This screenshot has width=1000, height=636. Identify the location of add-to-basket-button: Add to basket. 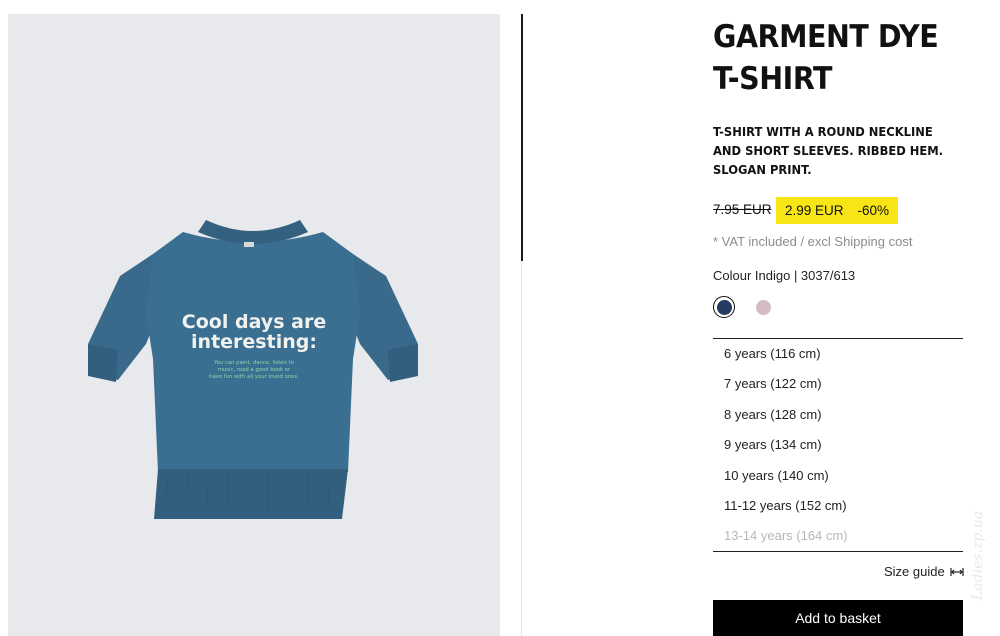
(838, 618).